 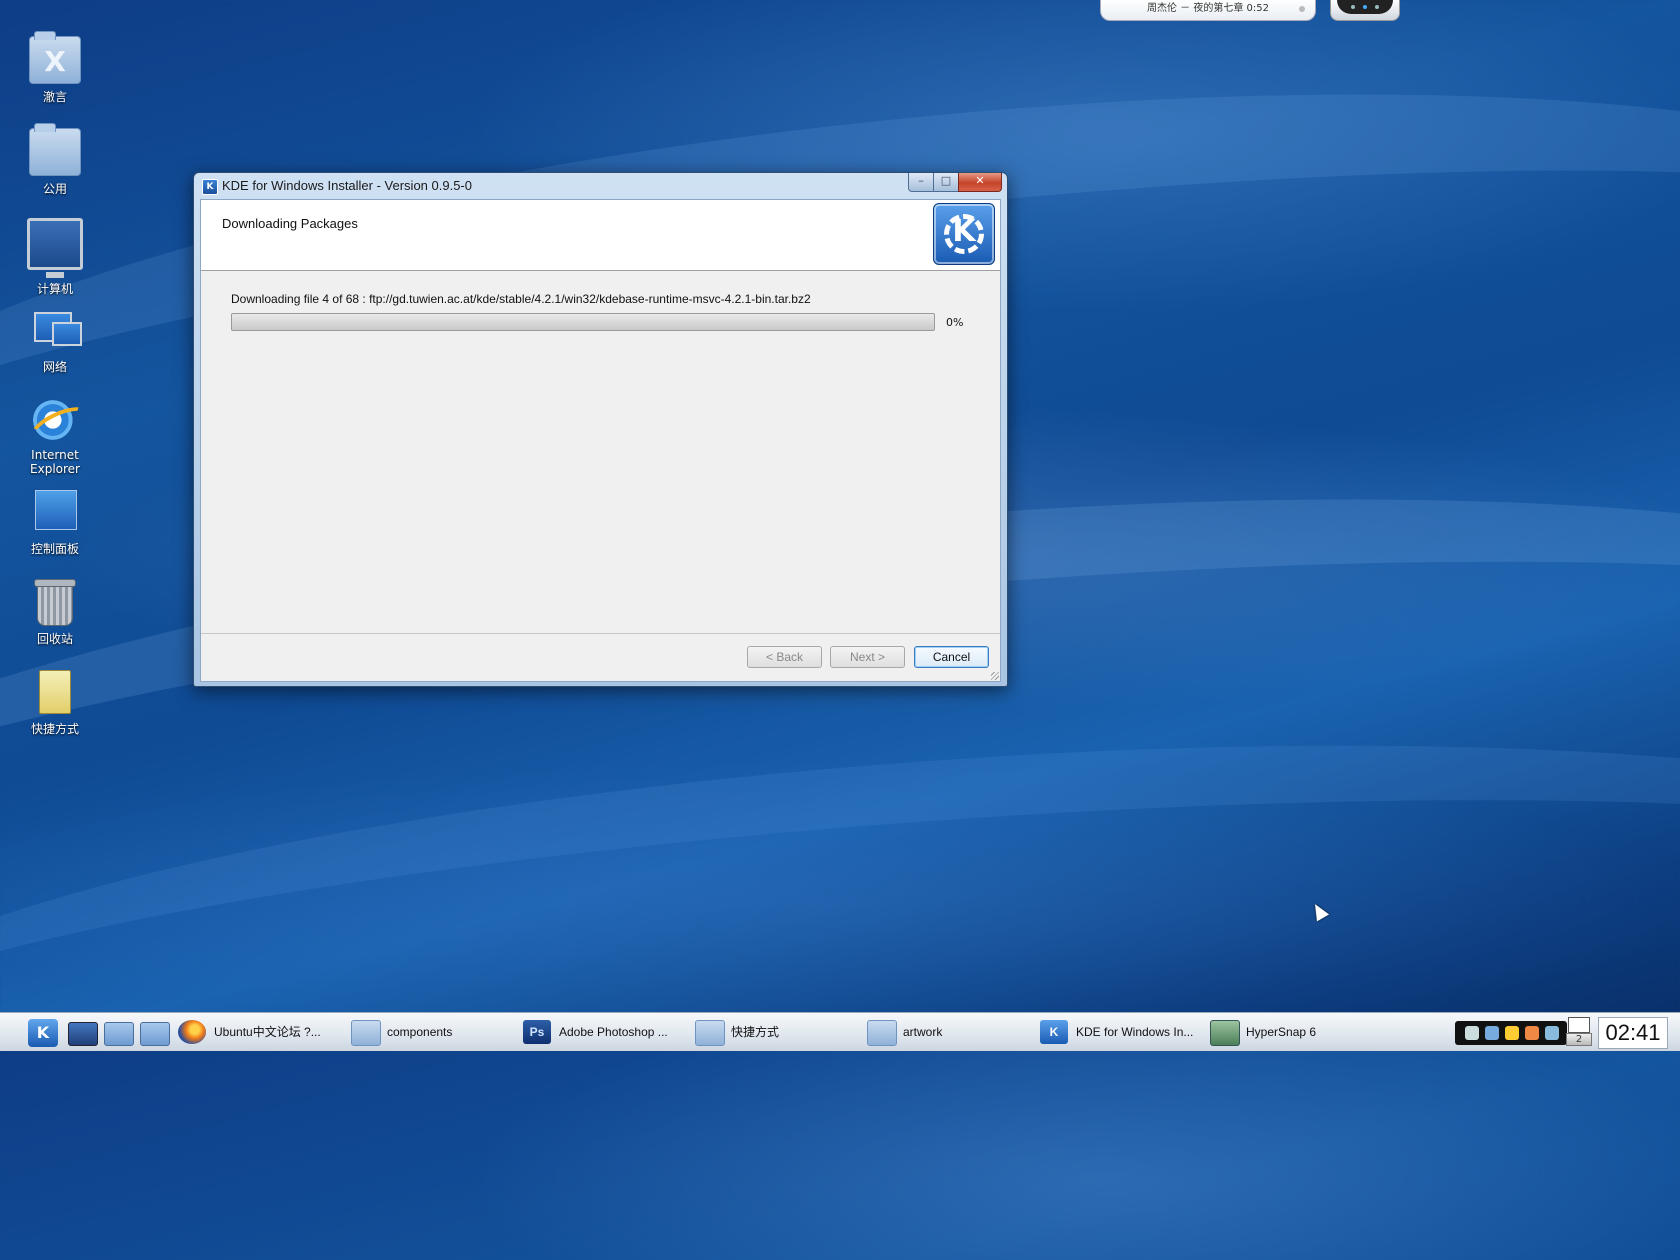 I want to click on desktop-icon-network: 网络, so click(x=55, y=341).